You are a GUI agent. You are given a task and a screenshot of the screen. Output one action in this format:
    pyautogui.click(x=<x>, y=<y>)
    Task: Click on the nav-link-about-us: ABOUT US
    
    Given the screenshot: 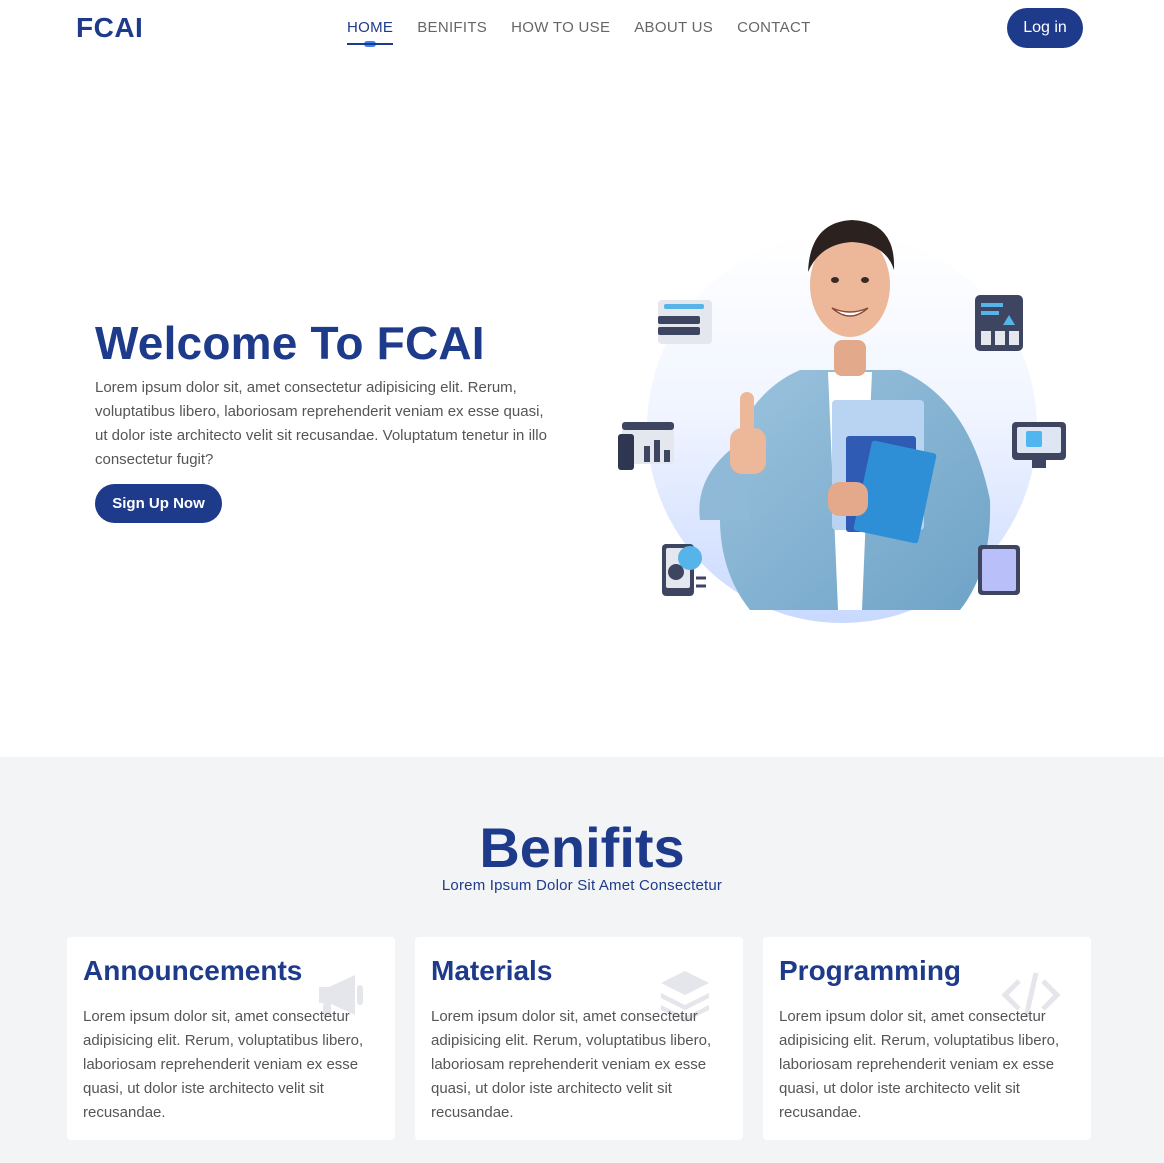 What is the action you would take?
    pyautogui.click(x=673, y=30)
    